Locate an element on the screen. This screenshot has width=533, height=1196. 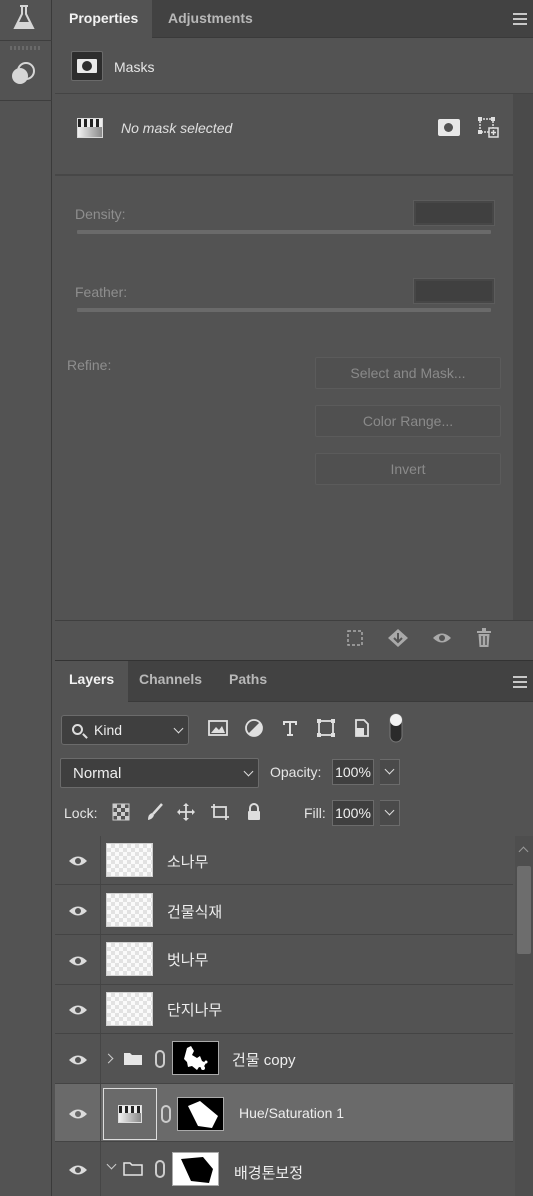
hue-saturation-icon is located at coordinates (130, 1114).